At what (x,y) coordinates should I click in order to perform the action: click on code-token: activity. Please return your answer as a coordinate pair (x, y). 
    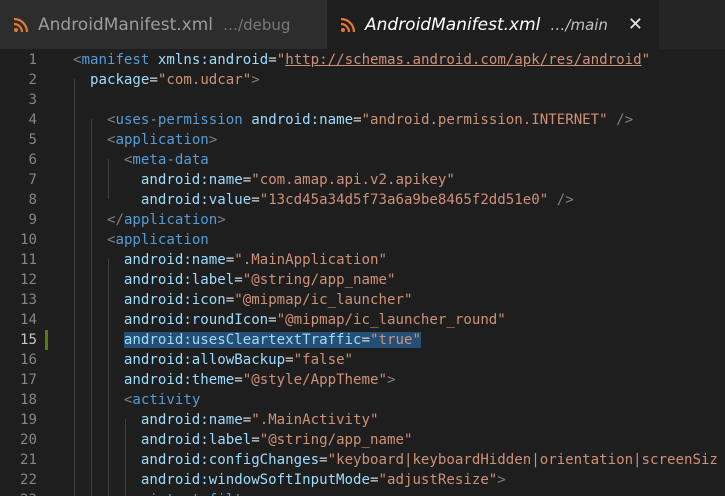
    Looking at the image, I should click on (166, 400).